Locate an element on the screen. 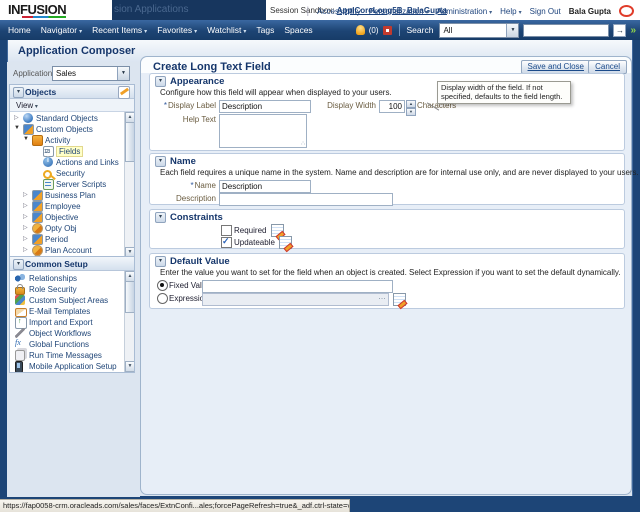 The image size is (640, 512). display-width-spinner: 100 ▲ ▼ is located at coordinates (397, 108).